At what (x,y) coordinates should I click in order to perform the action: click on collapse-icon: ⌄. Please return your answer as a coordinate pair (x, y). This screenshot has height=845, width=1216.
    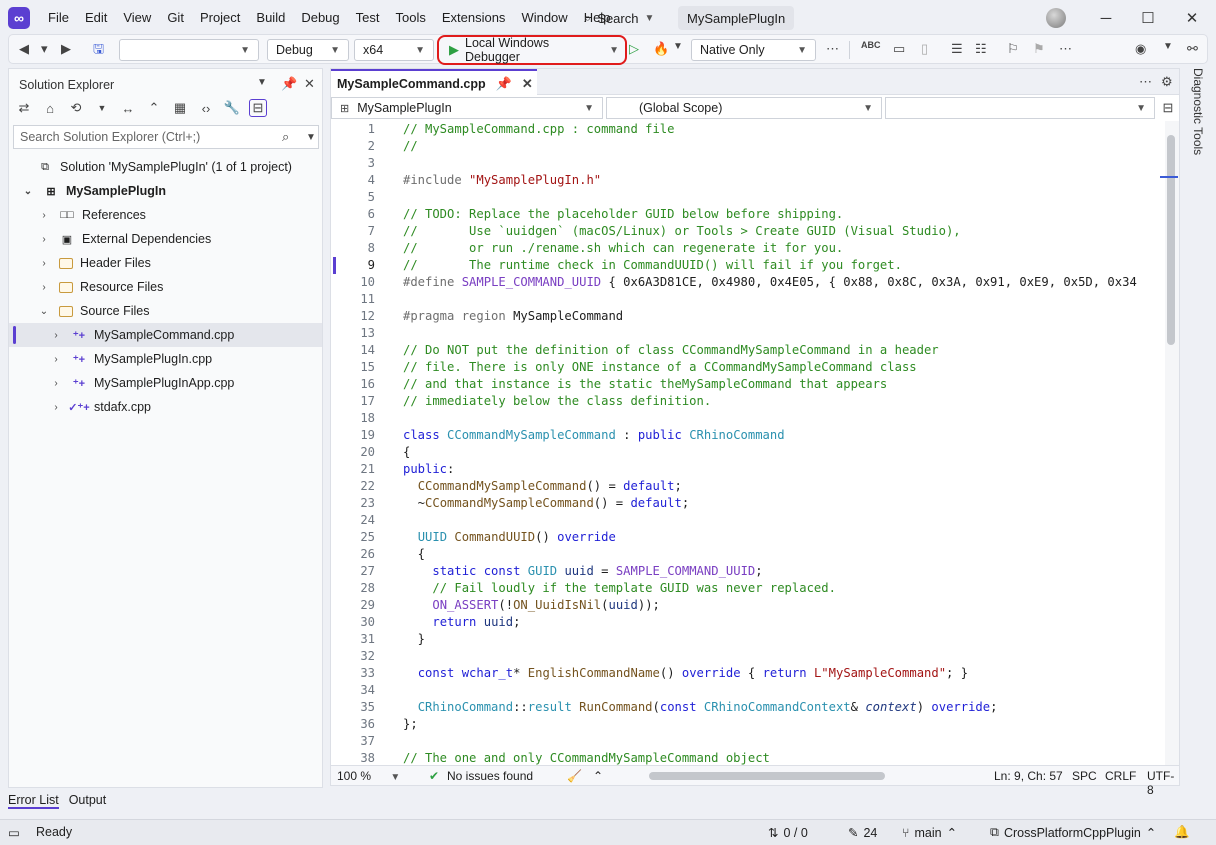
    Looking at the image, I should click on (44, 311).